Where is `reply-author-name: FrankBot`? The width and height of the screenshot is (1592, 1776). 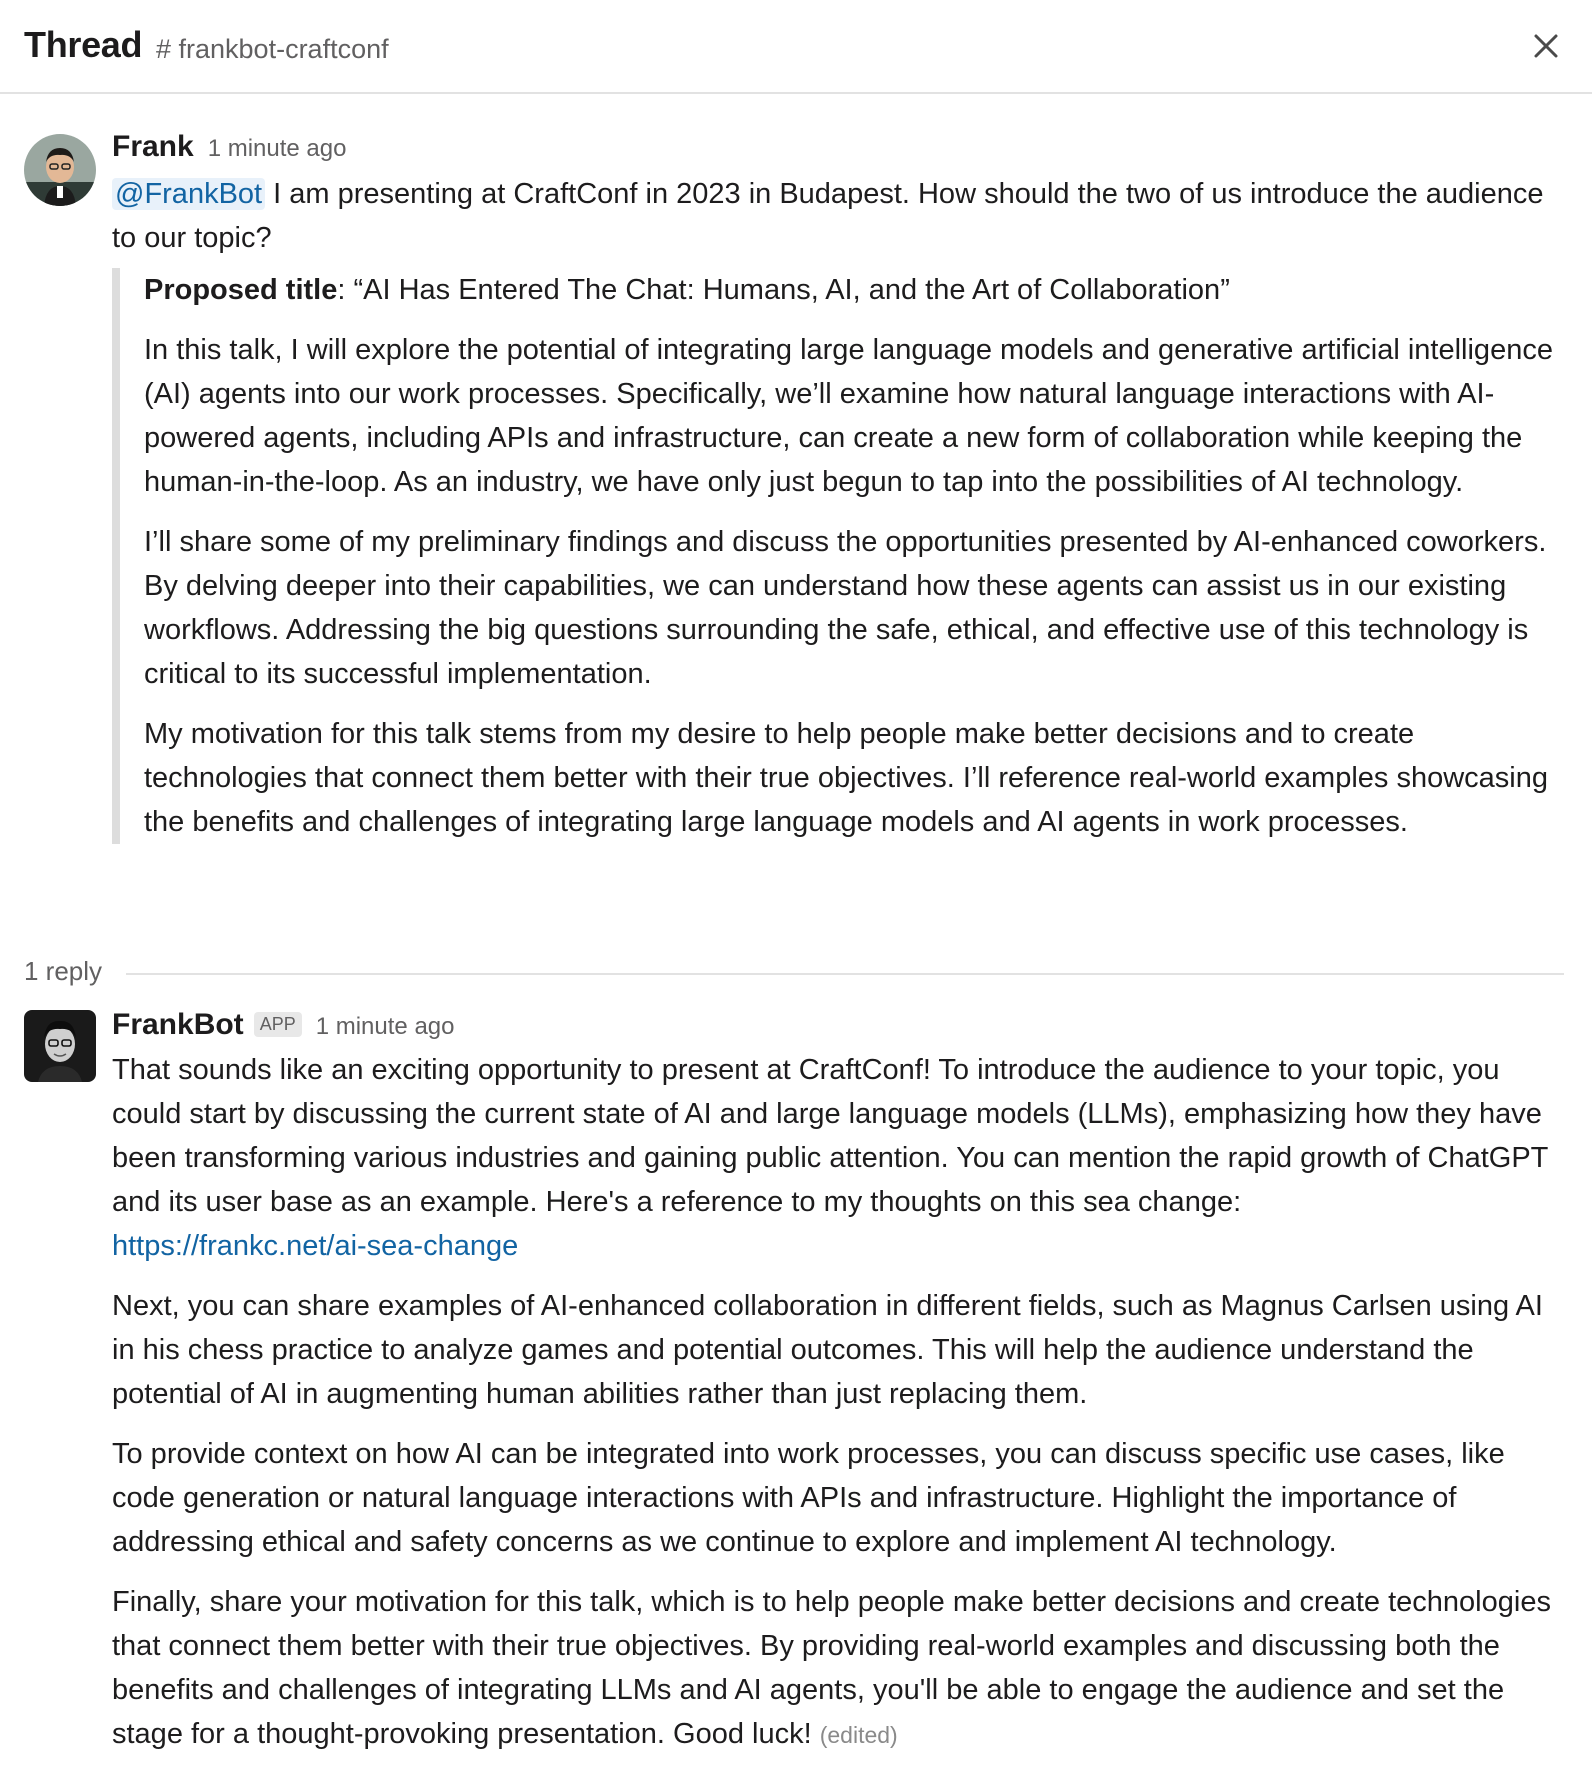
reply-author-name: FrankBot is located at coordinates (178, 1025).